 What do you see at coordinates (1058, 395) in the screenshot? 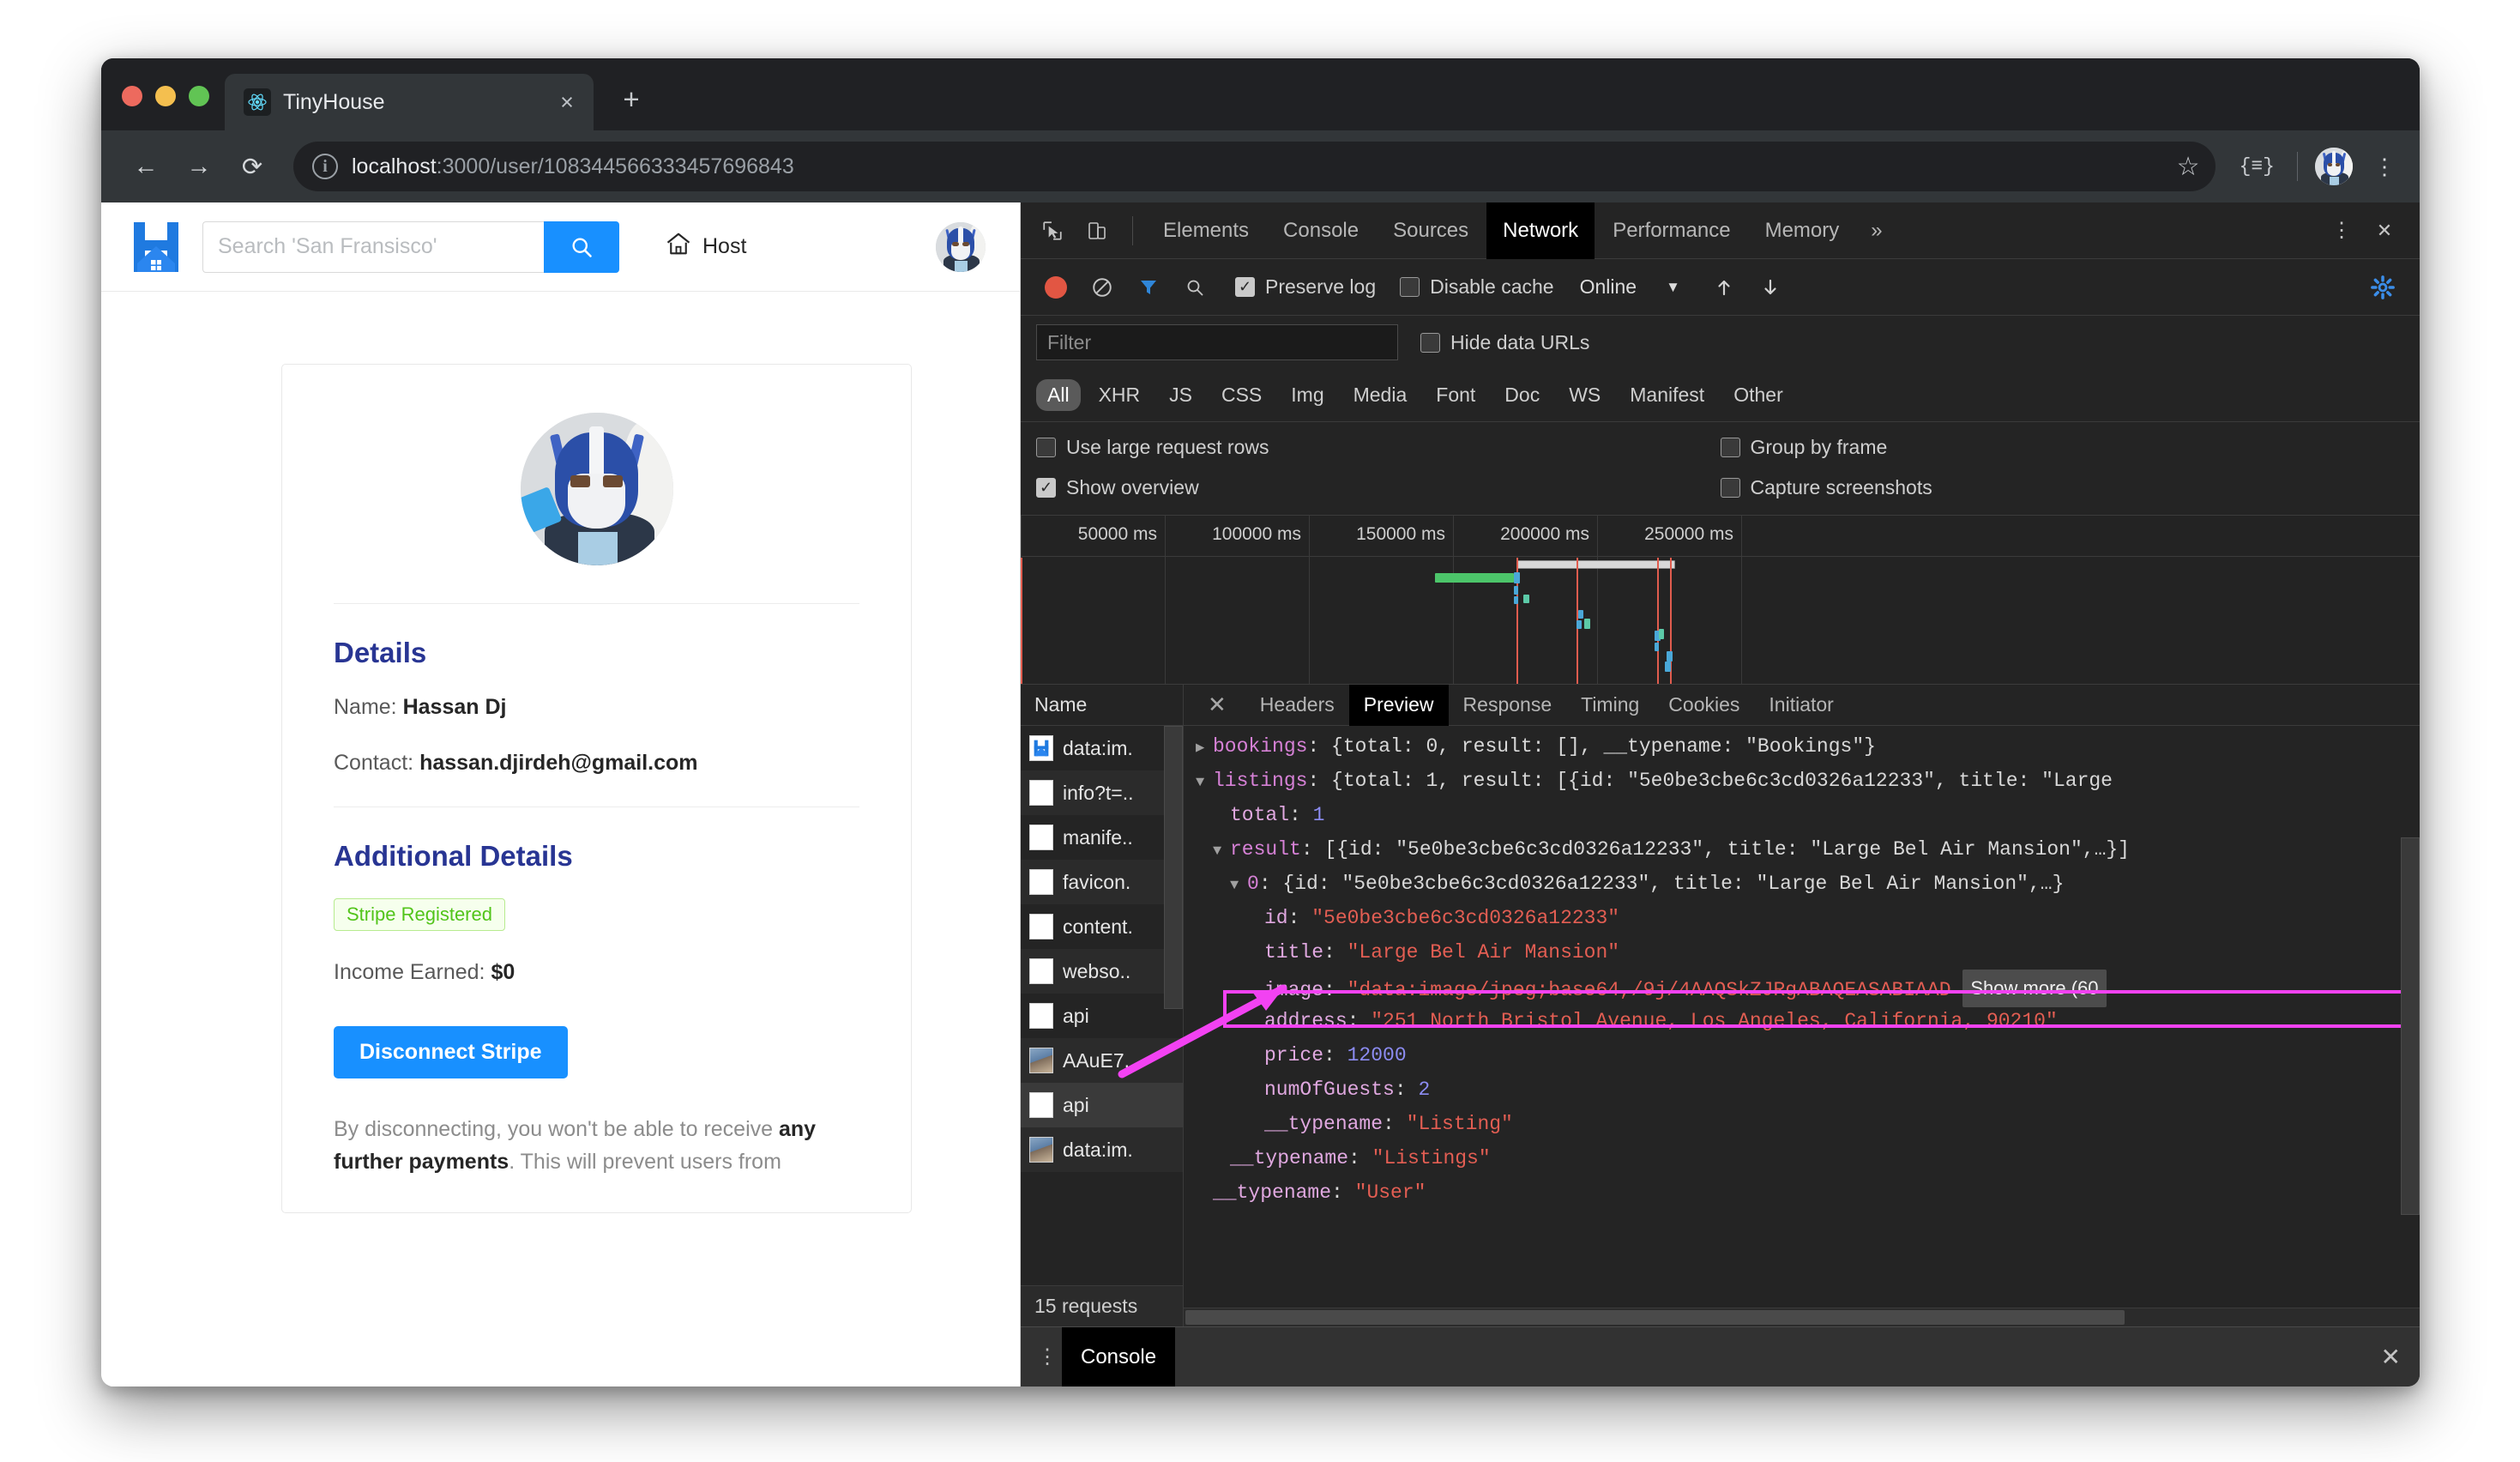
I see `type-filter-all: All` at bounding box center [1058, 395].